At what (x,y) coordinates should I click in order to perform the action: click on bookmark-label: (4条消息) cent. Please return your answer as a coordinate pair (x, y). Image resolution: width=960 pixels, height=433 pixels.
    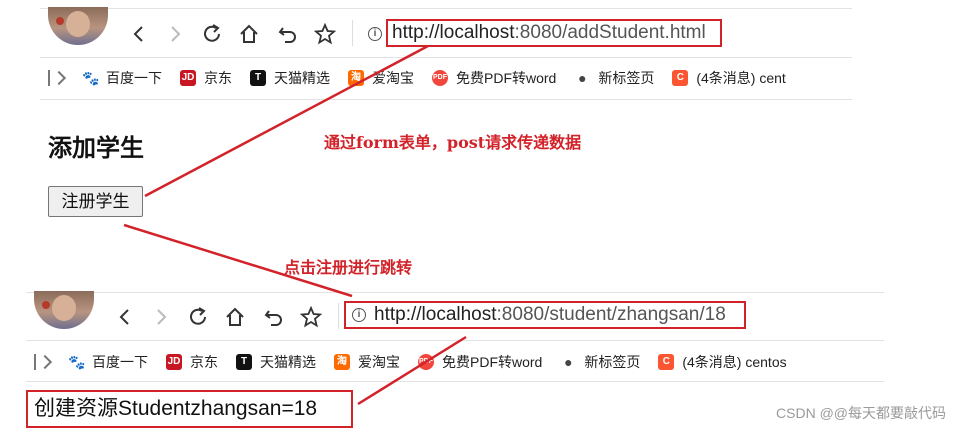
    Looking at the image, I should click on (741, 78).